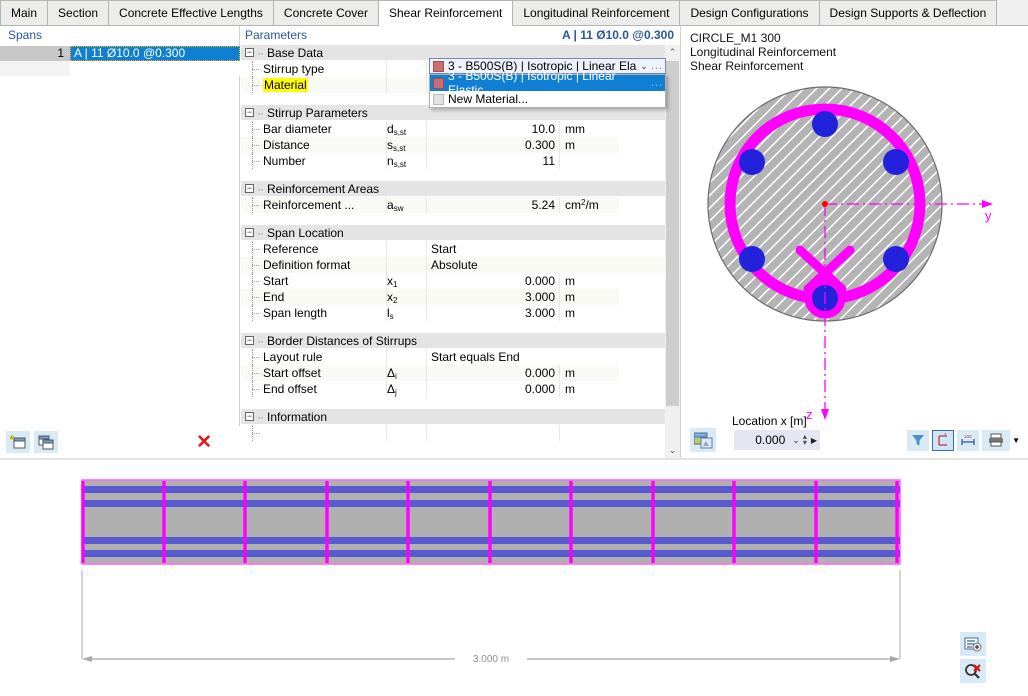  I want to click on row-value: 0.300, so click(492, 145).